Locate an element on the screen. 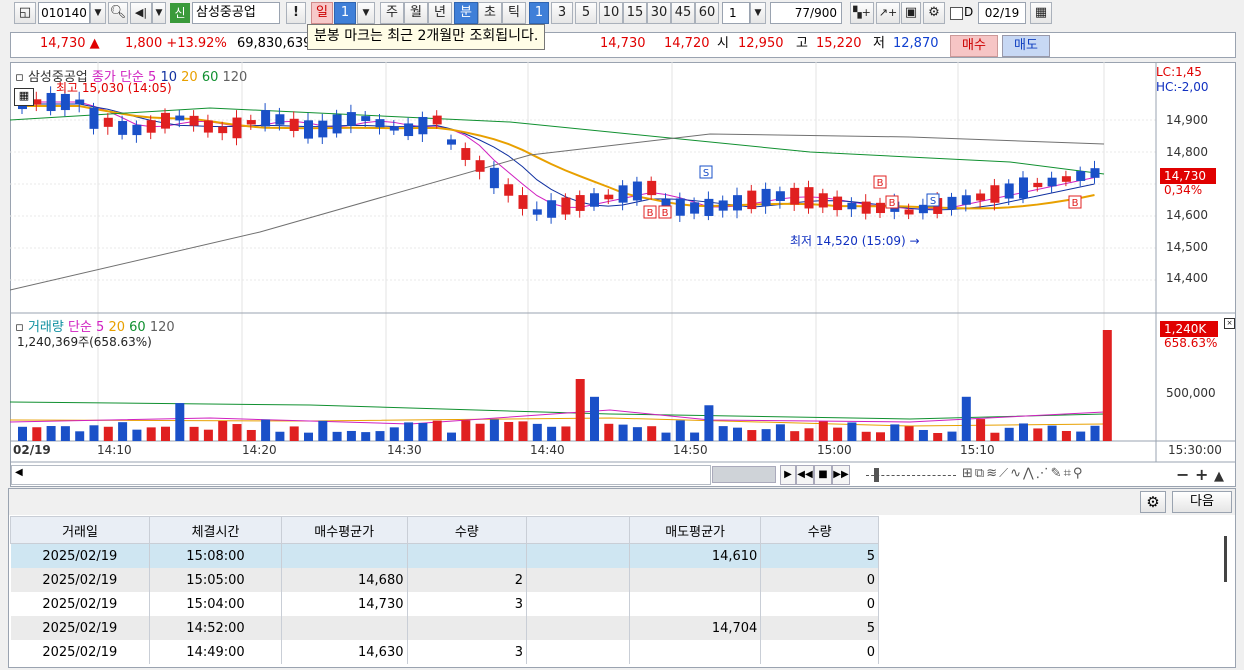 This screenshot has height=670, width=1244. grid-toggle-icon: ▦ is located at coordinates (24, 97).